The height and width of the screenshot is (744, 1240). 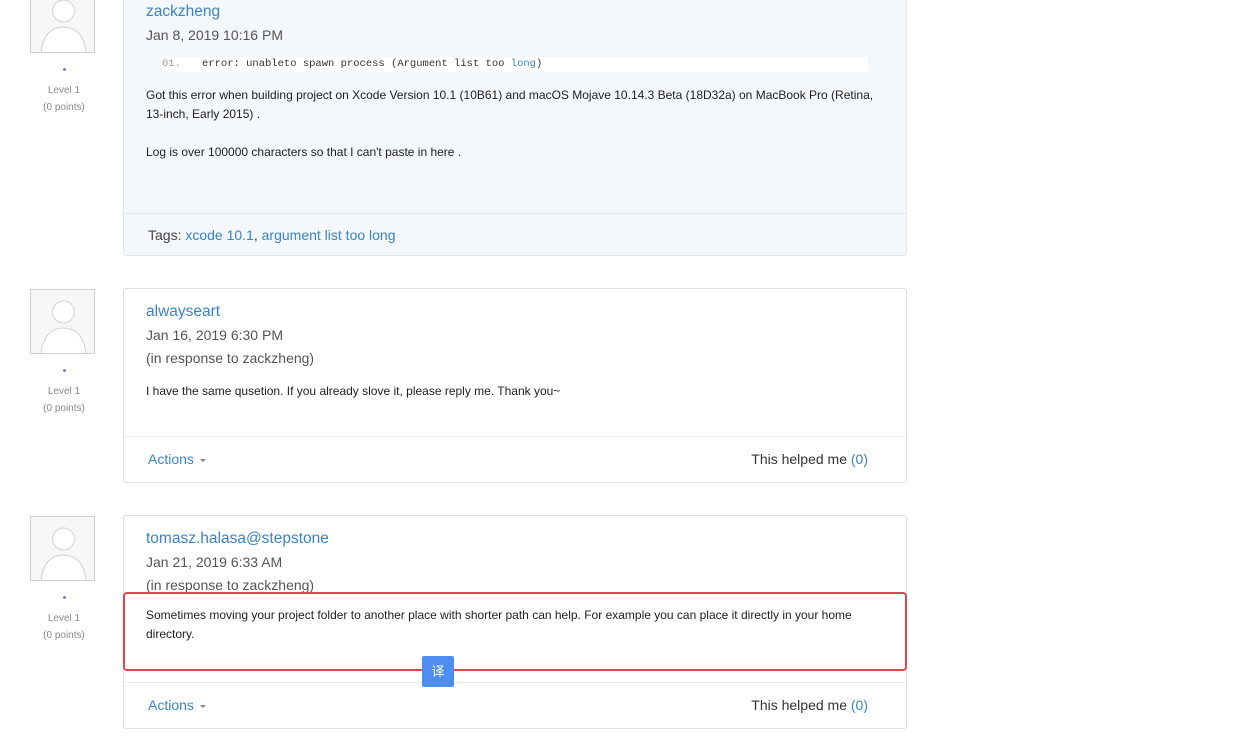 I want to click on code-line-number: 01., so click(x=171, y=64).